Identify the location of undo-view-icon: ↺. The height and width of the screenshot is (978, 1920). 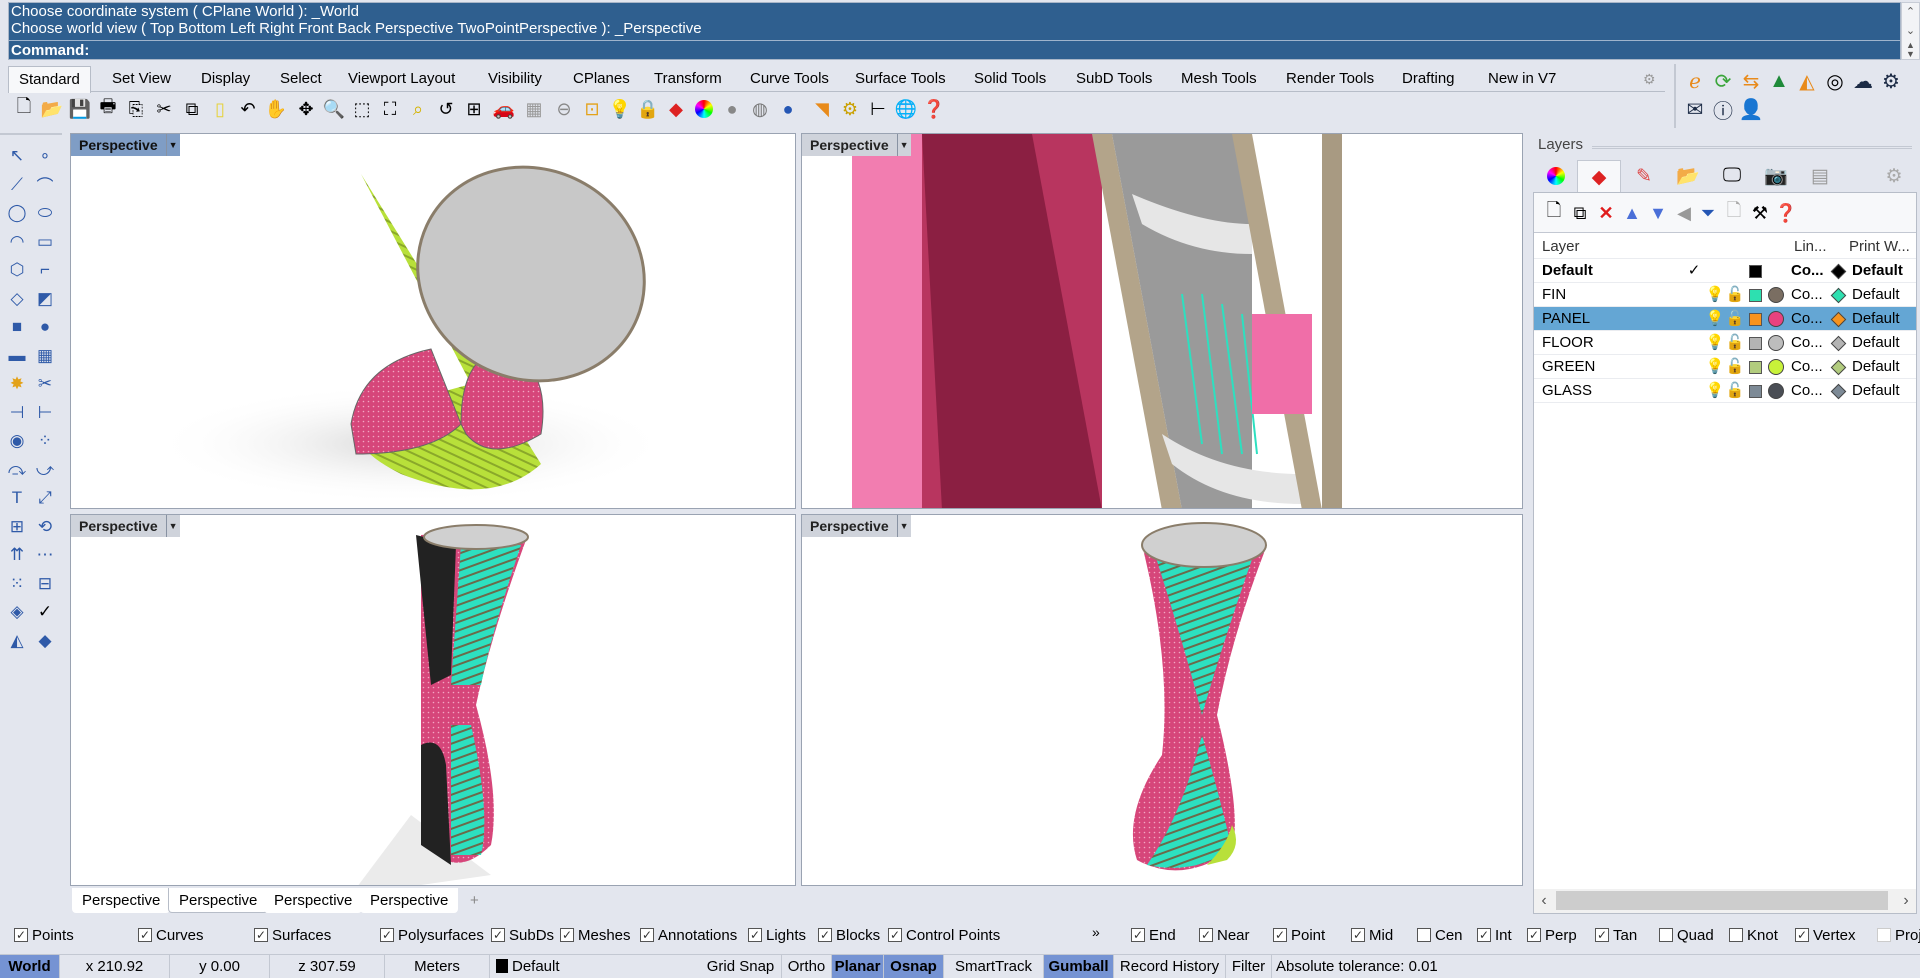
(446, 109).